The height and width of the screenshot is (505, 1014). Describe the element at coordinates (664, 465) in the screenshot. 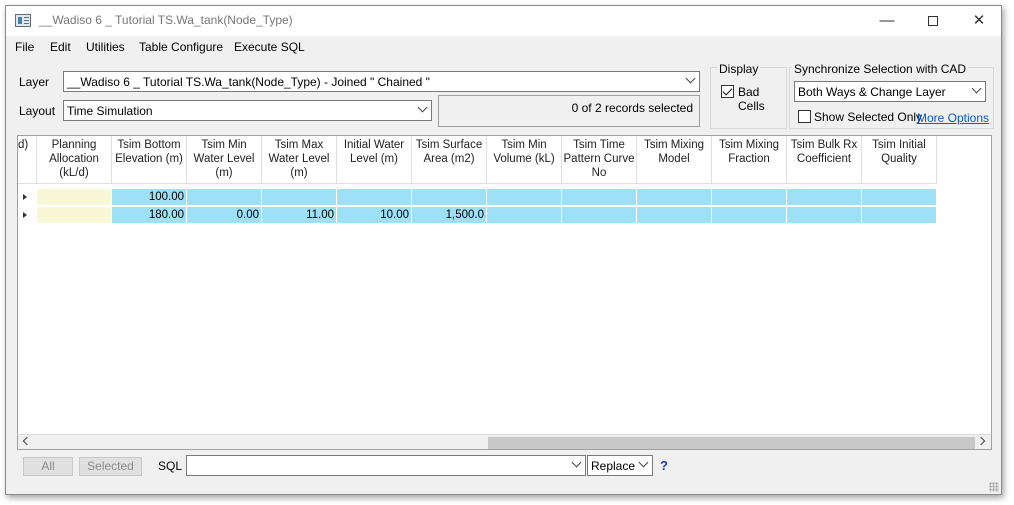

I see `help-icon: ?` at that location.